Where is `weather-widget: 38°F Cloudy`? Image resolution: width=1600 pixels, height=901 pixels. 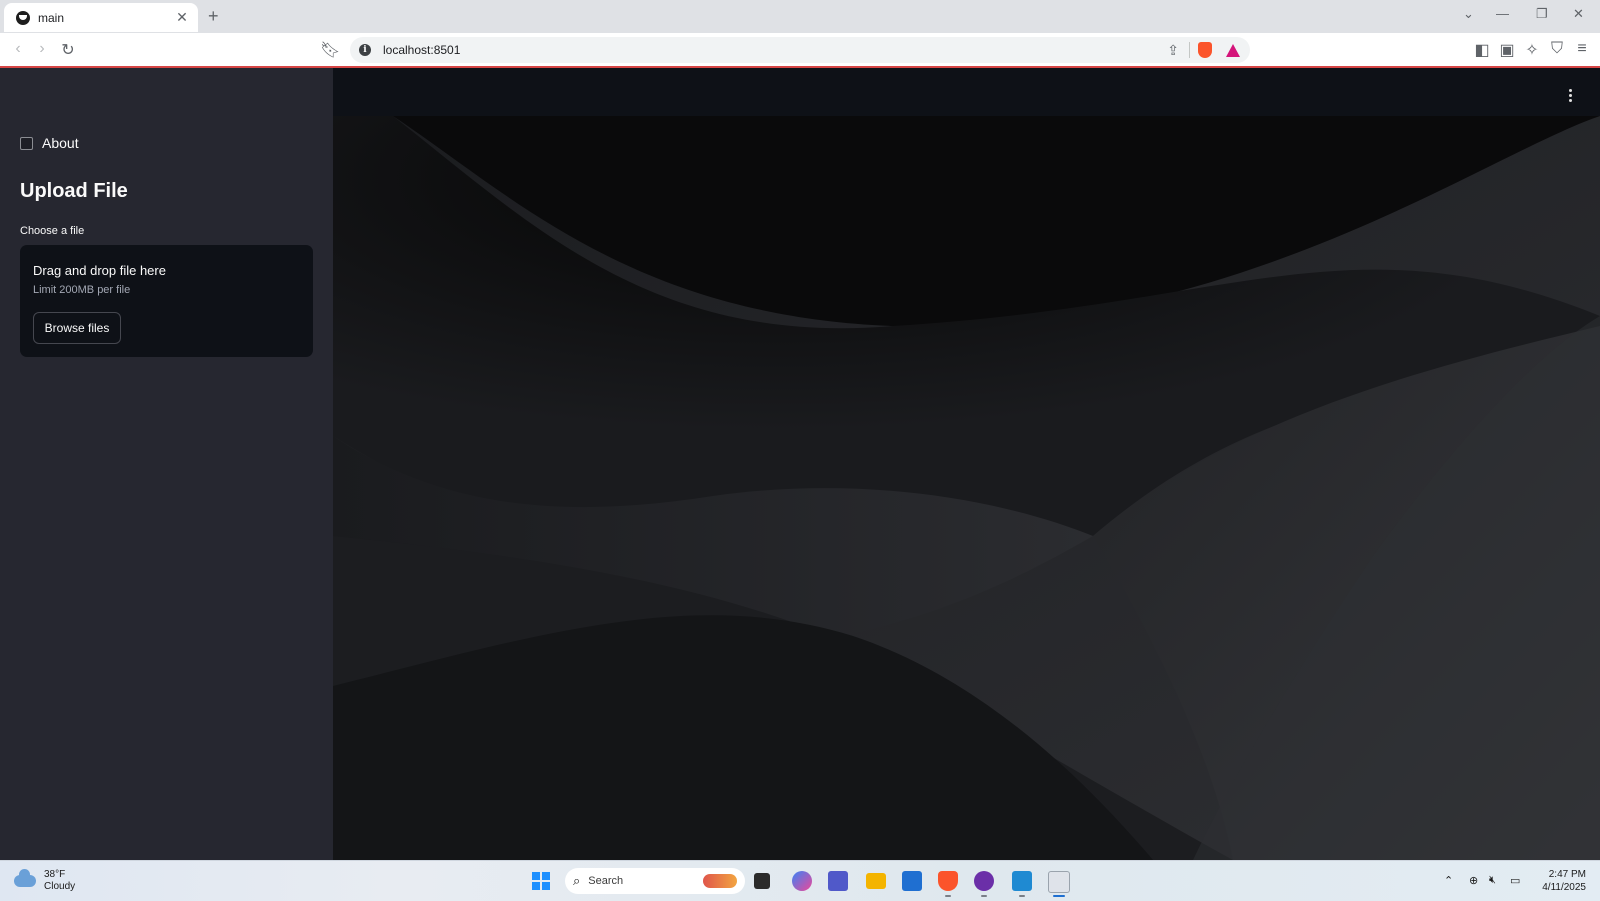
weather-widget: 38°F Cloudy is located at coordinates (44, 881).